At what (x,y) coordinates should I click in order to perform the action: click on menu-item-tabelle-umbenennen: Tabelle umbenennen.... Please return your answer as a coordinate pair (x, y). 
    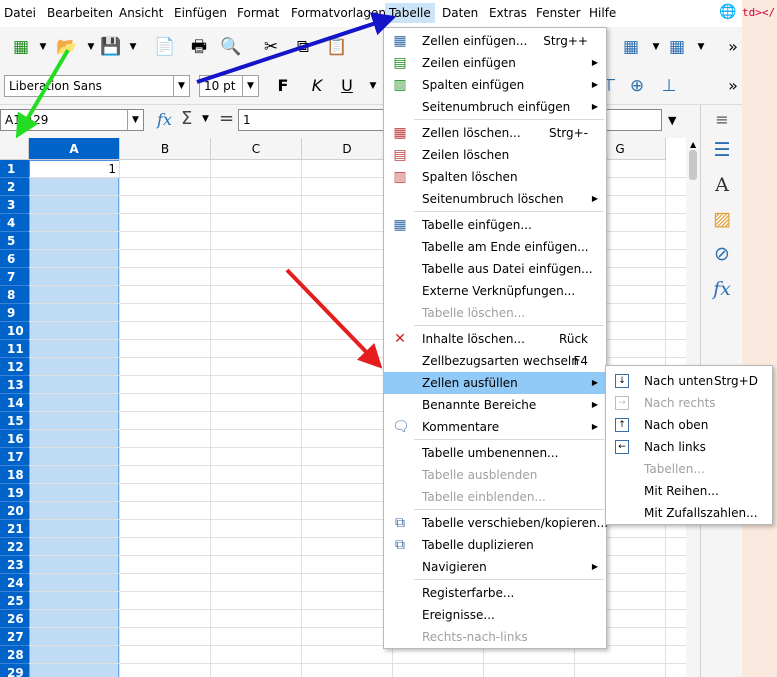
    Looking at the image, I should click on (495, 453).